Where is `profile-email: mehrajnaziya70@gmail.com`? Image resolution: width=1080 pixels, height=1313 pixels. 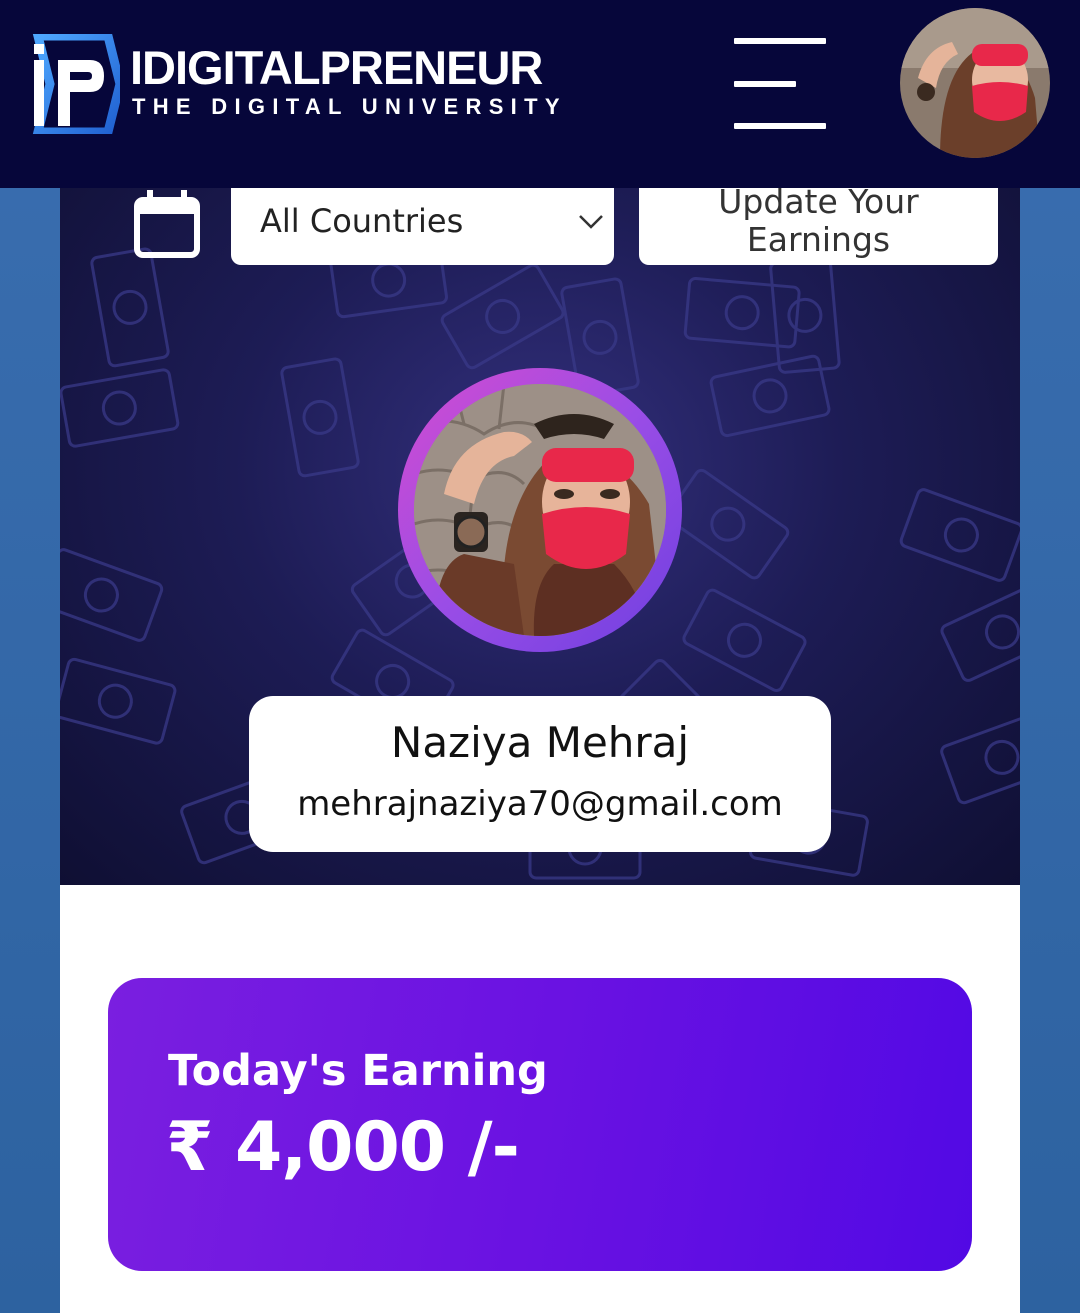
profile-email: mehrajnaziya70@gmail.com is located at coordinates (540, 804).